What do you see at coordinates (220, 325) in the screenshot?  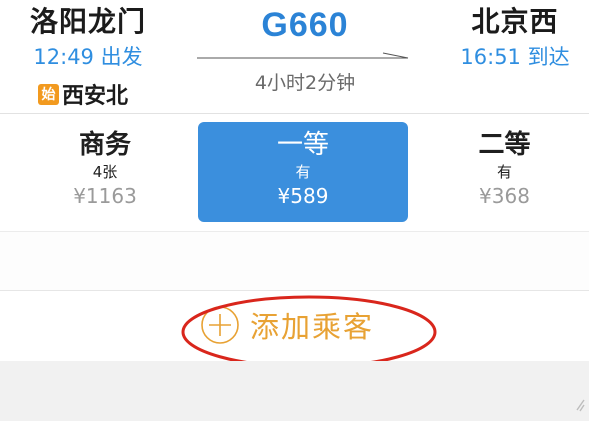 I see `plus-circle-icon` at bounding box center [220, 325].